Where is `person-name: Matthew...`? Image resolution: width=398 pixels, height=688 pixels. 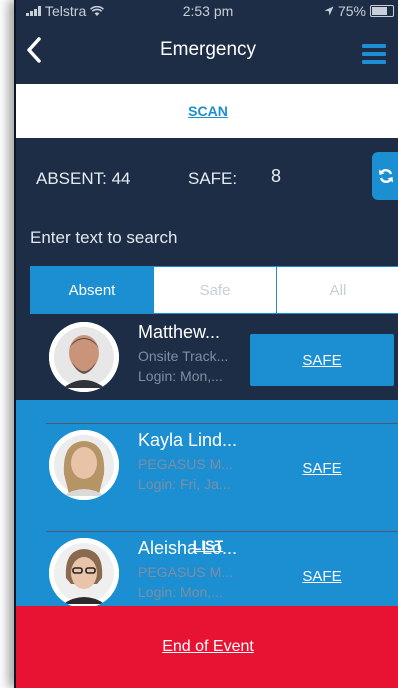
person-name: Matthew... is located at coordinates (179, 332).